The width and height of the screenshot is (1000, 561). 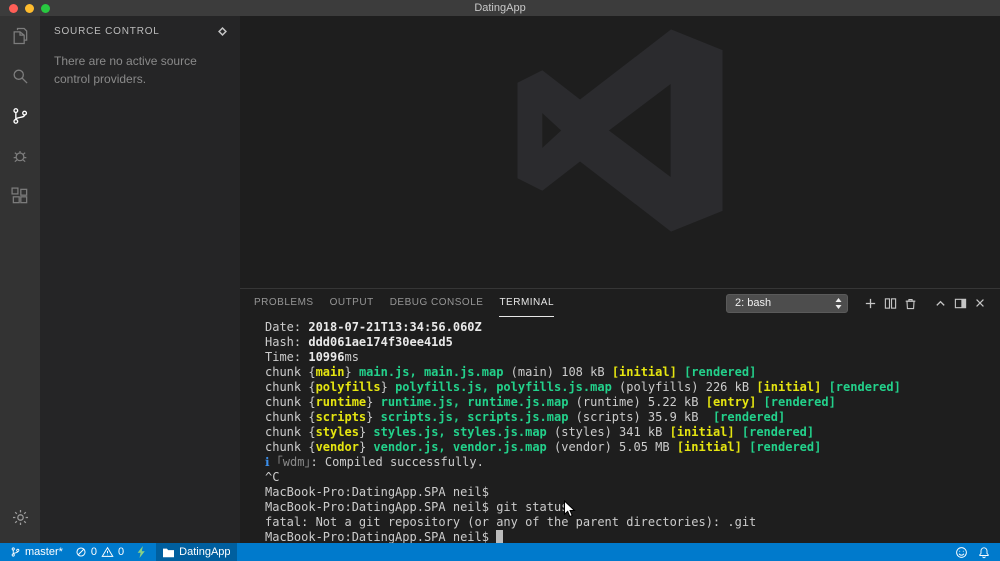 I want to click on terminal-line: ℹ ｢wdm｣: Compiled successfully., so click(x=374, y=462).